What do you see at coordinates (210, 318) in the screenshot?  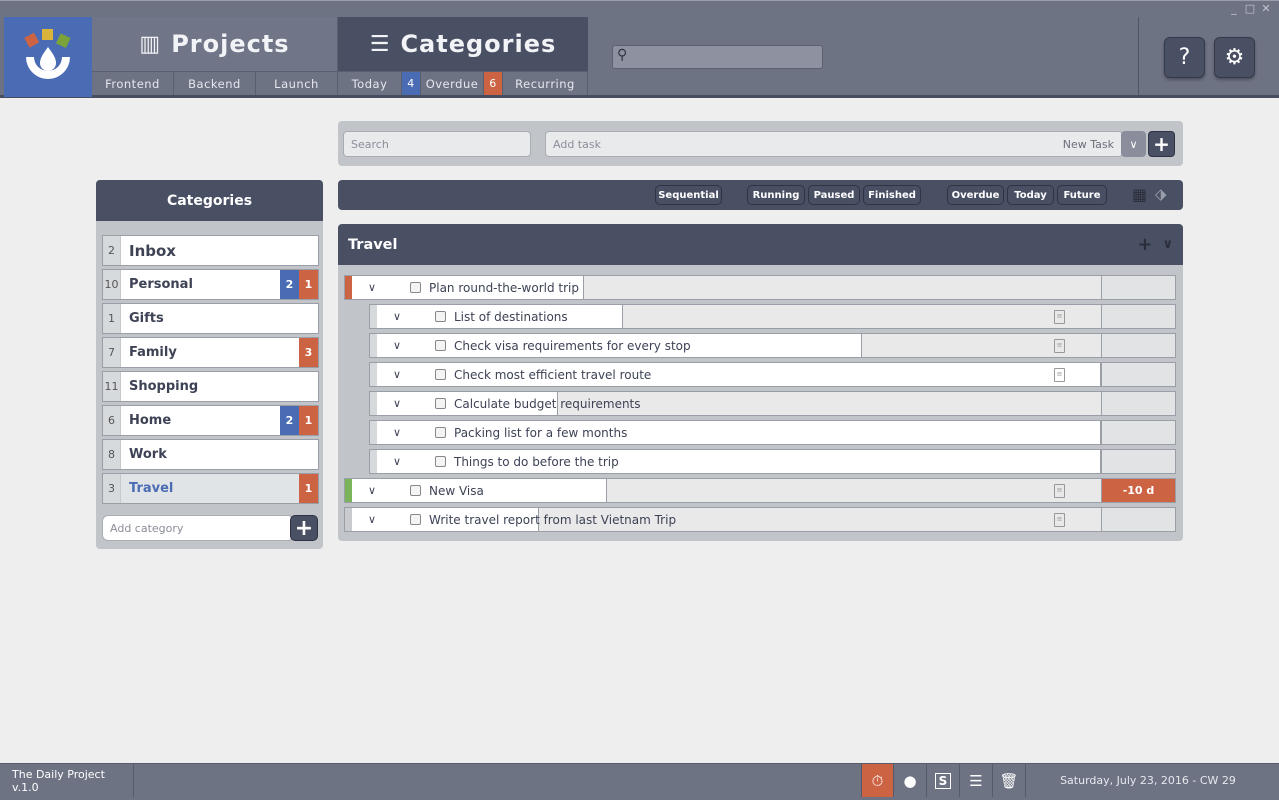 I see `category-item-gifts: 1 Gifts` at bounding box center [210, 318].